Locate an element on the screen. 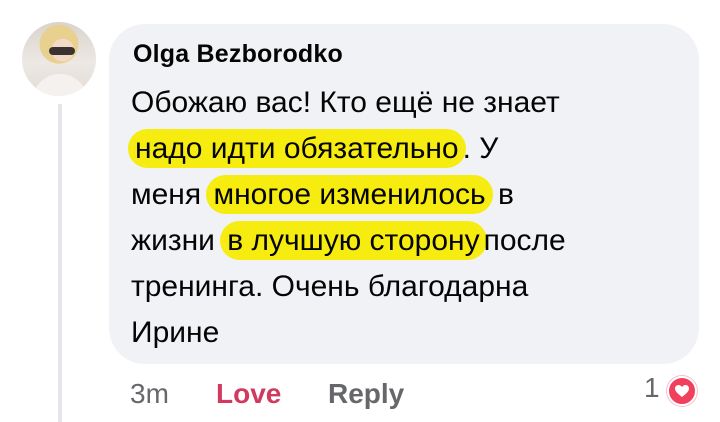  avatar-glasses is located at coordinates (62, 51).